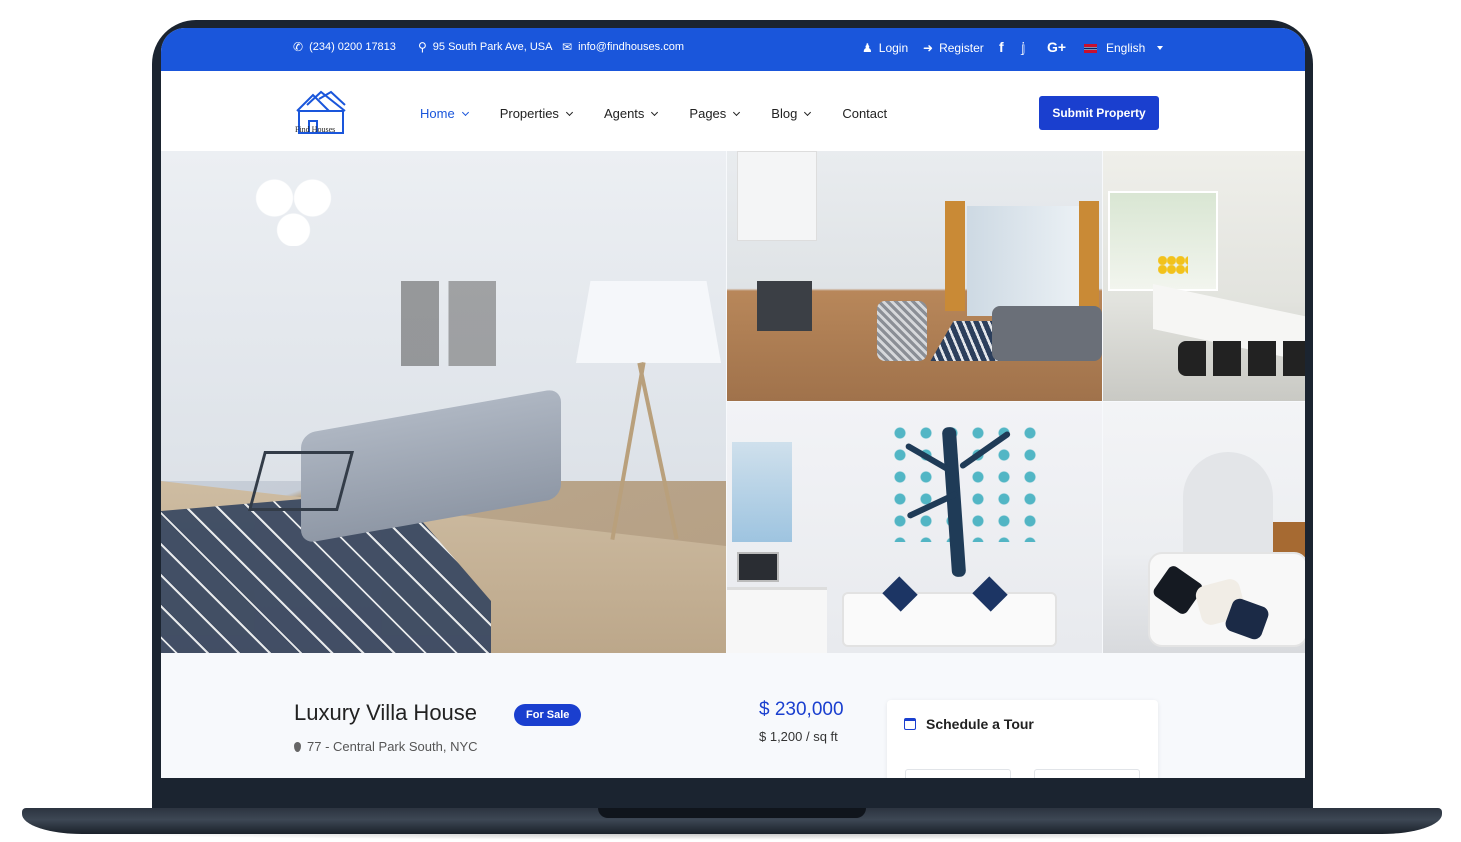  I want to click on map-pin-icon, so click(297, 746).